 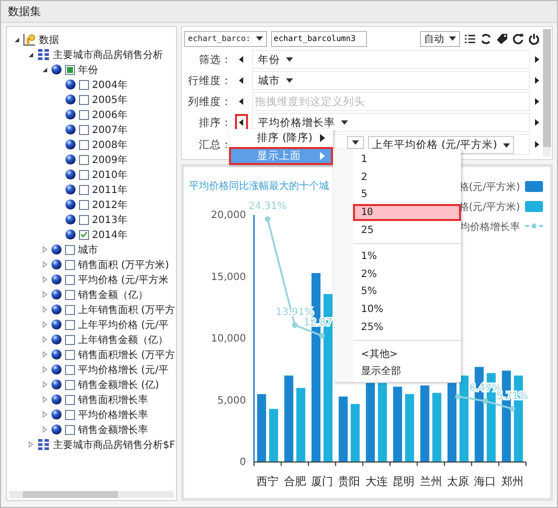 What do you see at coordinates (391, 80) in the screenshot?
I see `drop-zone: 城市` at bounding box center [391, 80].